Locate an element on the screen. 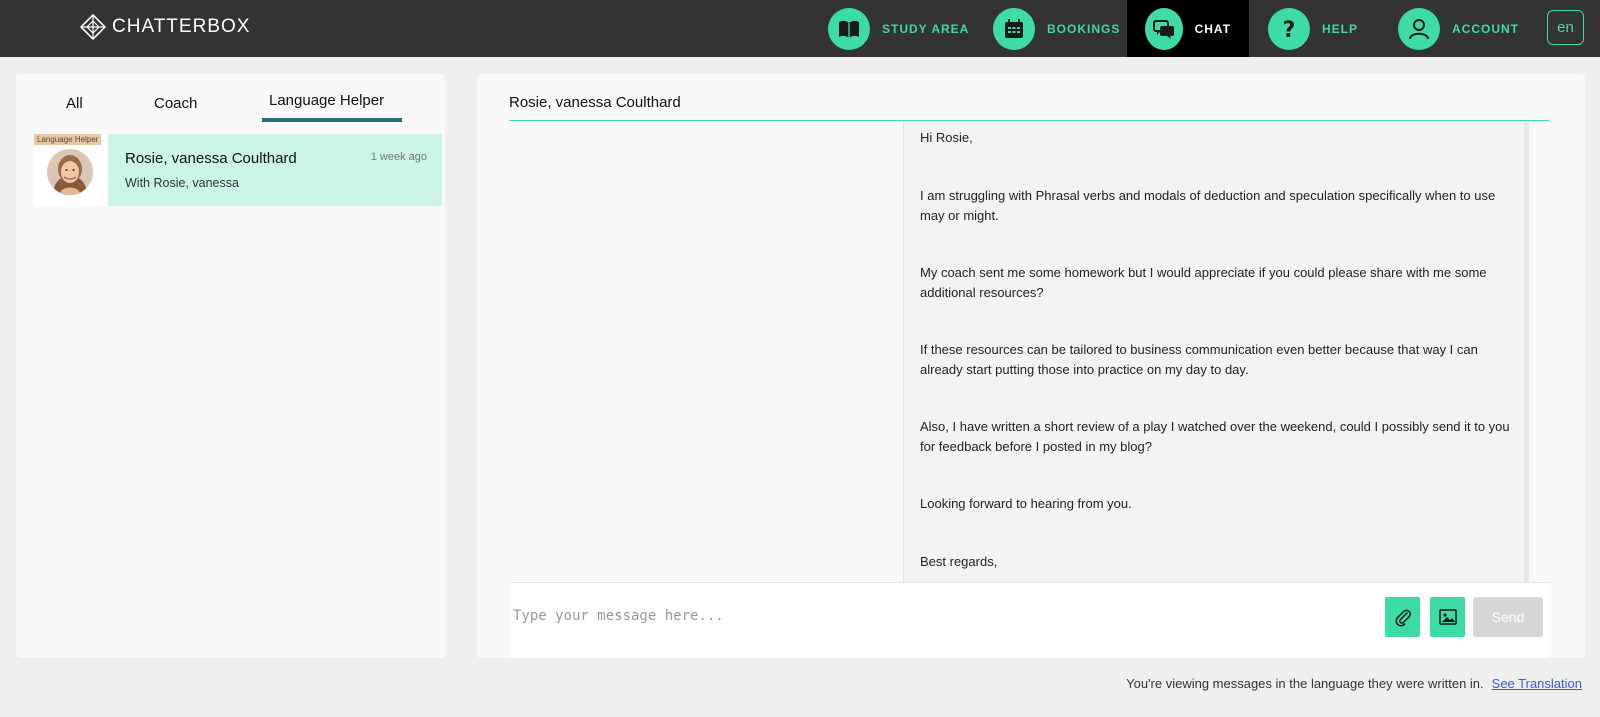 This screenshot has width=1600, height=717. image-upload-button is located at coordinates (1447, 617).